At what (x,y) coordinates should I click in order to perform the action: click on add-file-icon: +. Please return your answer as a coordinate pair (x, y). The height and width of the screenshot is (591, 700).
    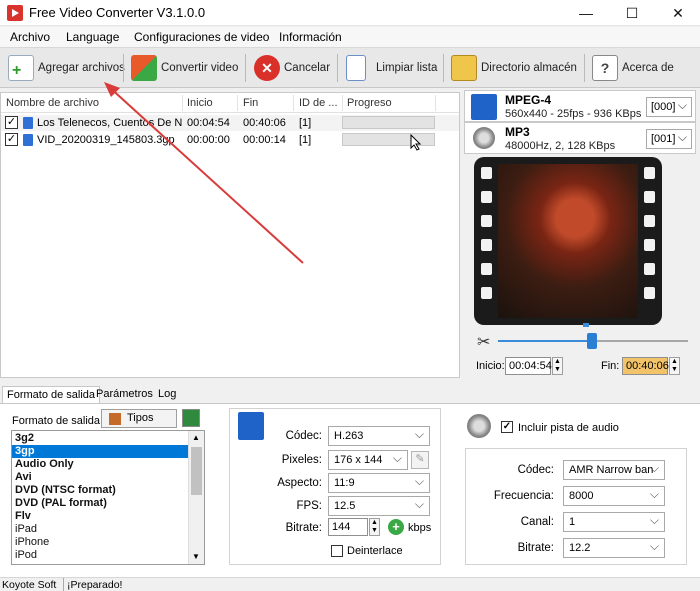
    Looking at the image, I should click on (21, 68).